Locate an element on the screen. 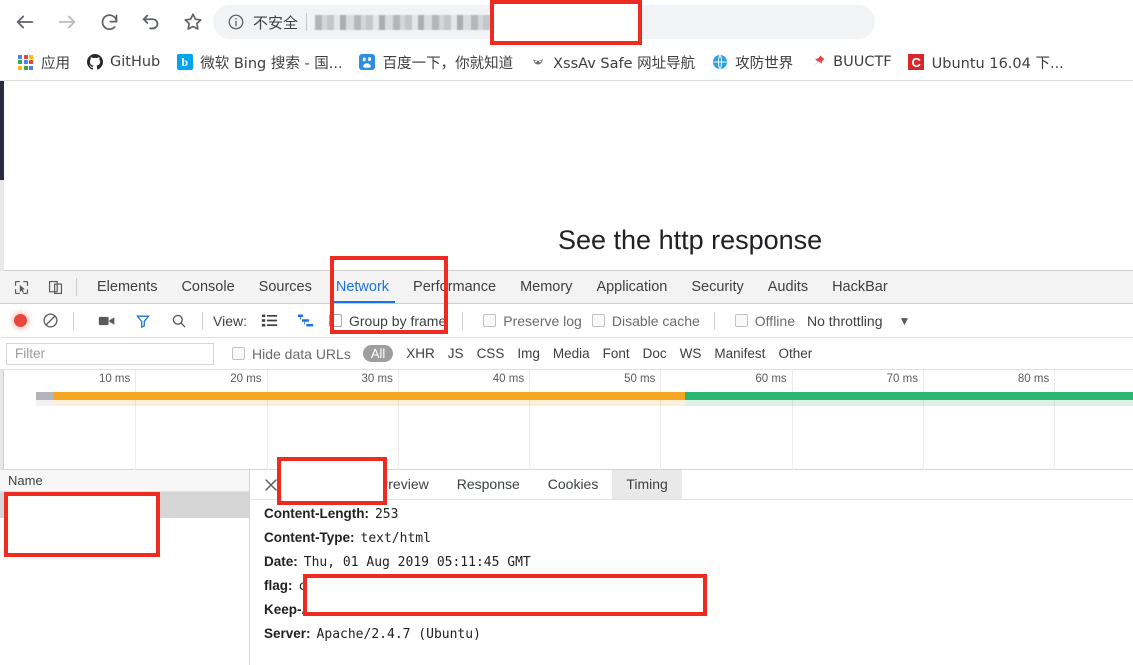 The image size is (1133, 665). page-scrollbar is located at coordinates (2, 176).